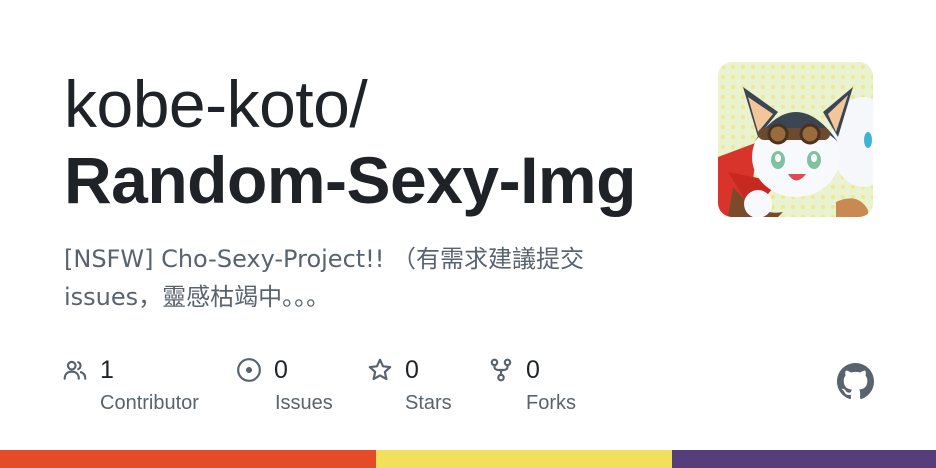 The width and height of the screenshot is (936, 468). I want to click on star-label: Stars, so click(428, 403).